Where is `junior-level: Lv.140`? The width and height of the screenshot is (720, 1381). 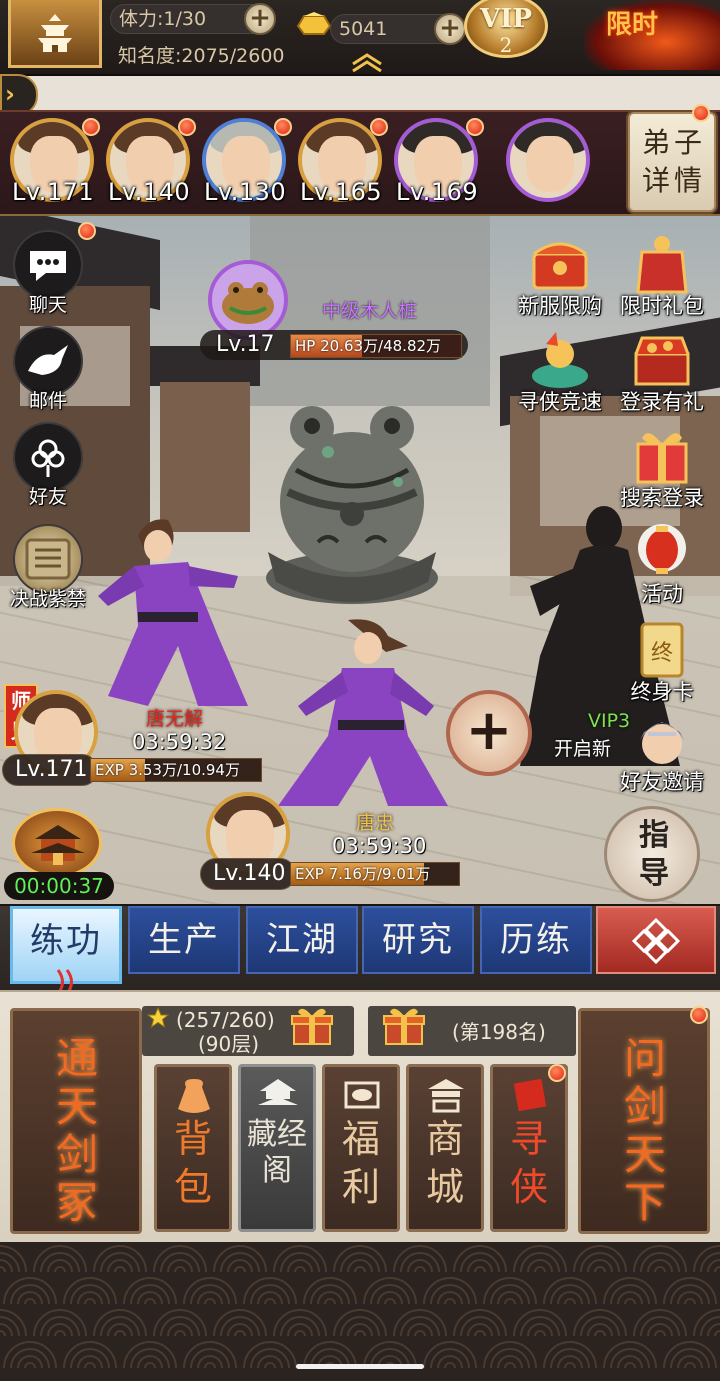
junior-level: Lv.140 is located at coordinates (248, 874).